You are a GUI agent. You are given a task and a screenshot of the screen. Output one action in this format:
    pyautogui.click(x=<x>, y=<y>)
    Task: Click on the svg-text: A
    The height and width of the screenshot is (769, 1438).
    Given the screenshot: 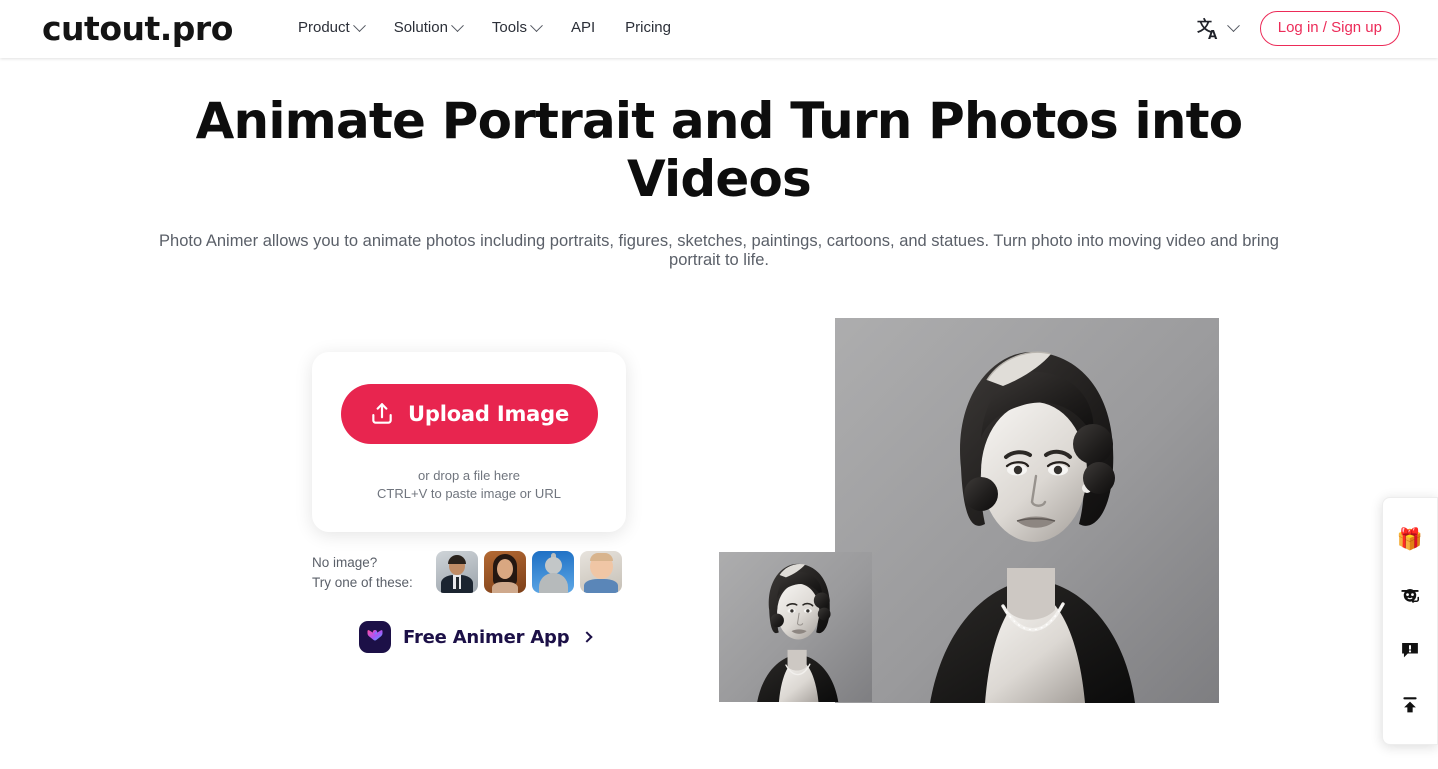 What is the action you would take?
    pyautogui.click(x=1213, y=34)
    